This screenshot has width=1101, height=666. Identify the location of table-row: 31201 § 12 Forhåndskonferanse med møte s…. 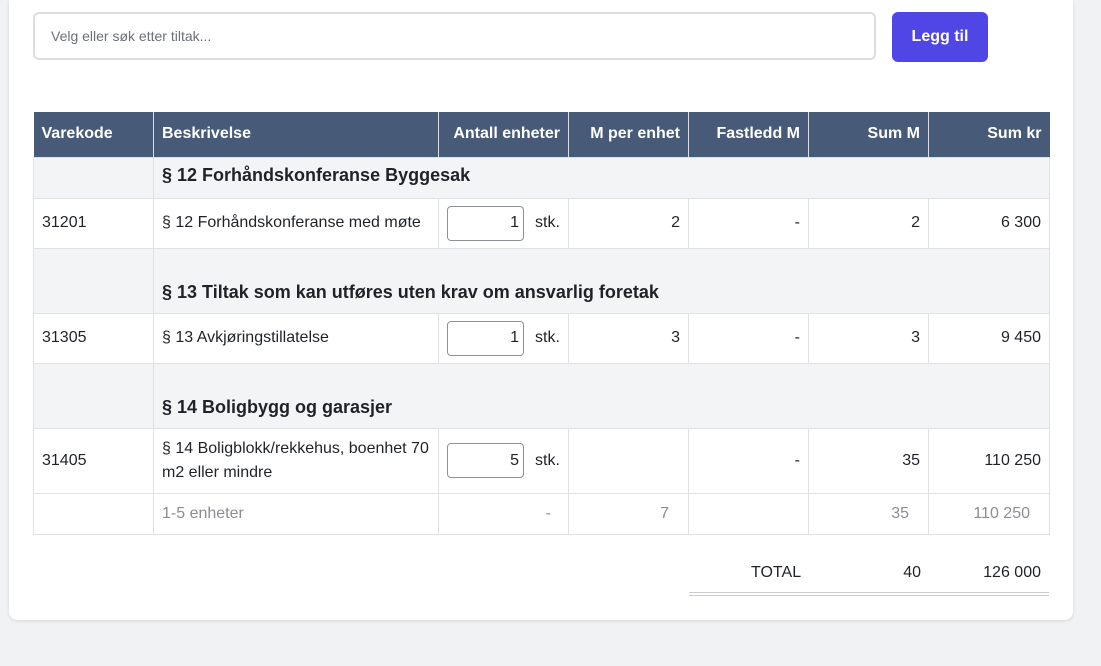
(541, 223).